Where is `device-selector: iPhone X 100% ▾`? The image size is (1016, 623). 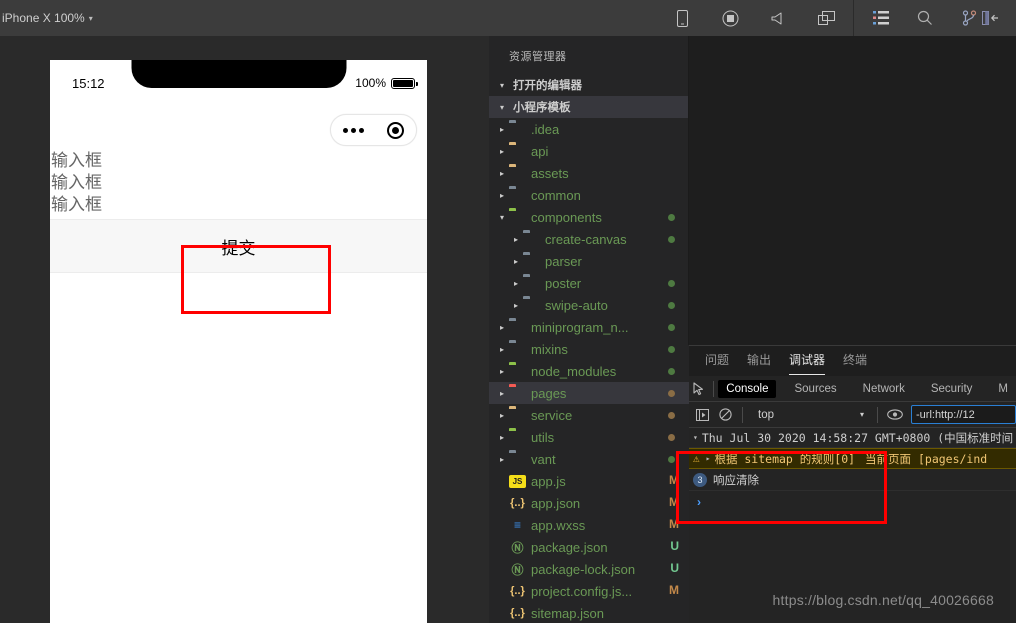
device-selector: iPhone X 100% ▾ is located at coordinates (46, 18).